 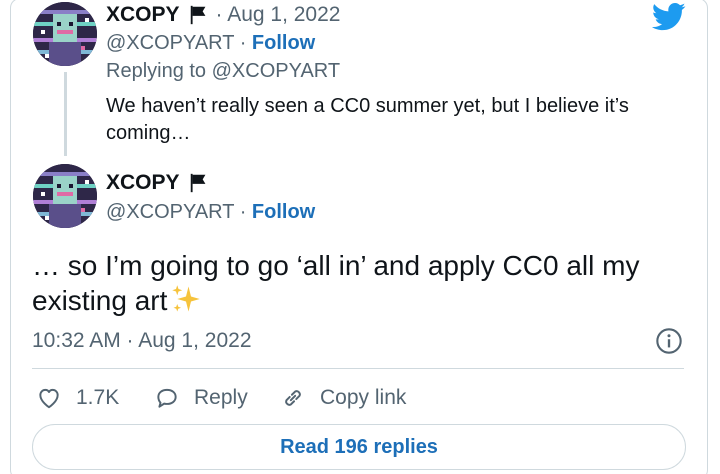 I want to click on twitter-bird-icon, so click(x=669, y=17).